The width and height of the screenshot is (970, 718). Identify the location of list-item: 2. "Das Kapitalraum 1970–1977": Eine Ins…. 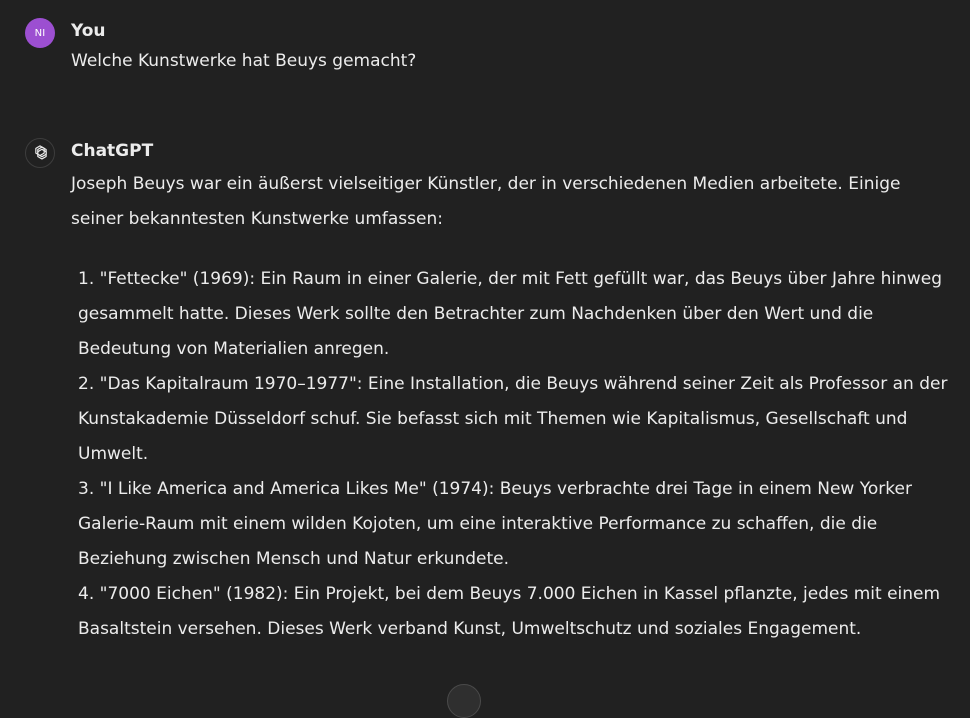
(513, 419).